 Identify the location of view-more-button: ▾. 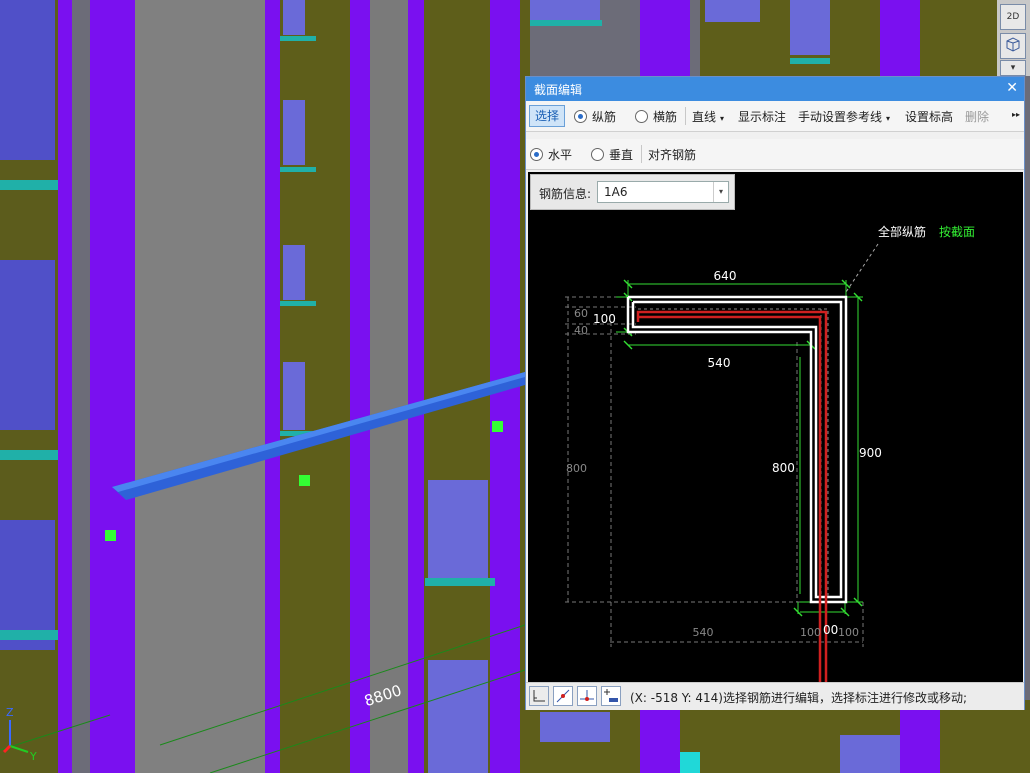
(1013, 68).